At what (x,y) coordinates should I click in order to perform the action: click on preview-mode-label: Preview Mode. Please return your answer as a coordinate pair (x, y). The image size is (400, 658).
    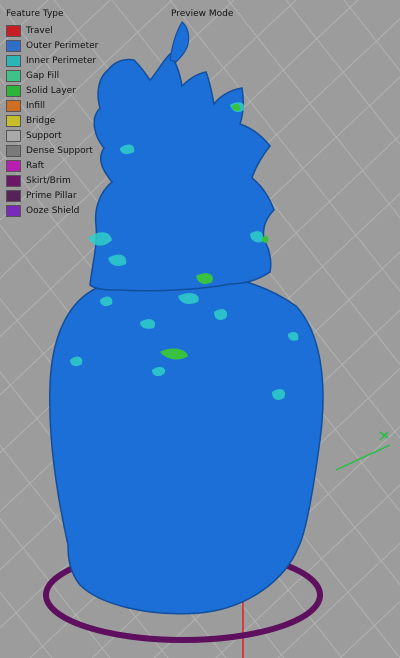
    Looking at the image, I should click on (202, 14).